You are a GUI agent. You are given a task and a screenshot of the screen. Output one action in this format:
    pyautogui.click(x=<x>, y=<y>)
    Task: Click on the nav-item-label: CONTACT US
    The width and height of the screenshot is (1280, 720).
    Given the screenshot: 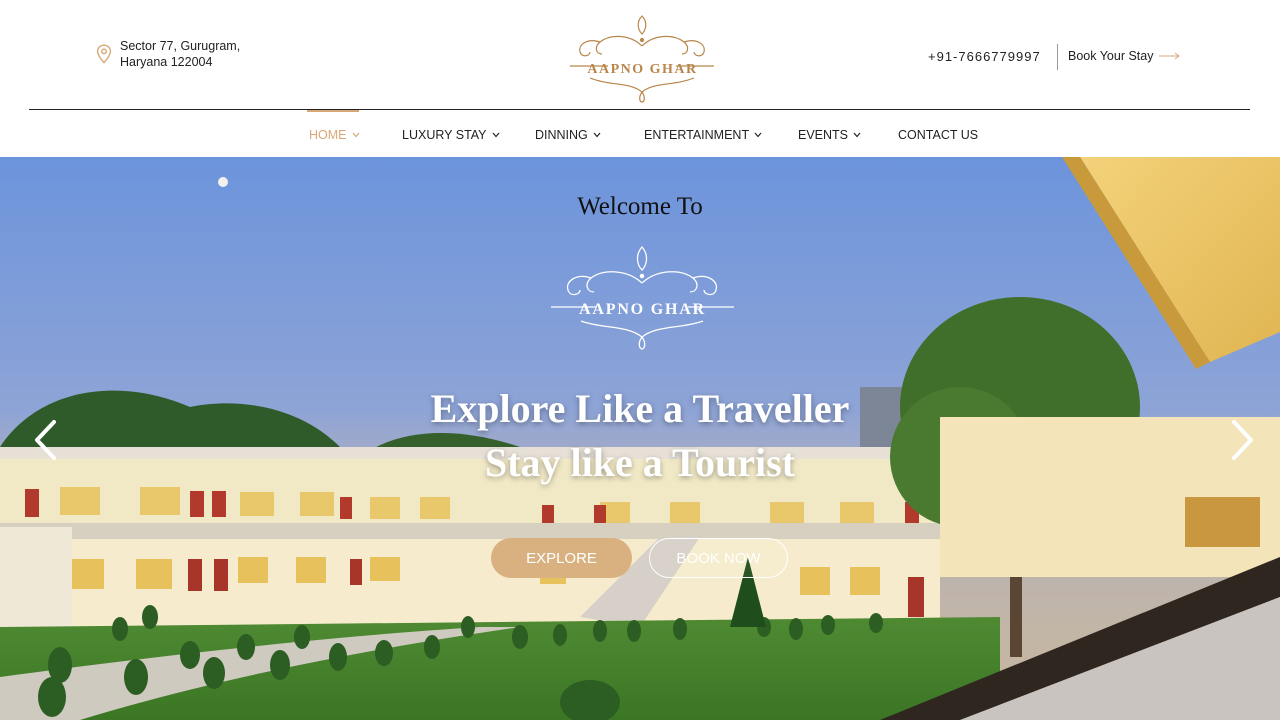 What is the action you would take?
    pyautogui.click(x=938, y=135)
    